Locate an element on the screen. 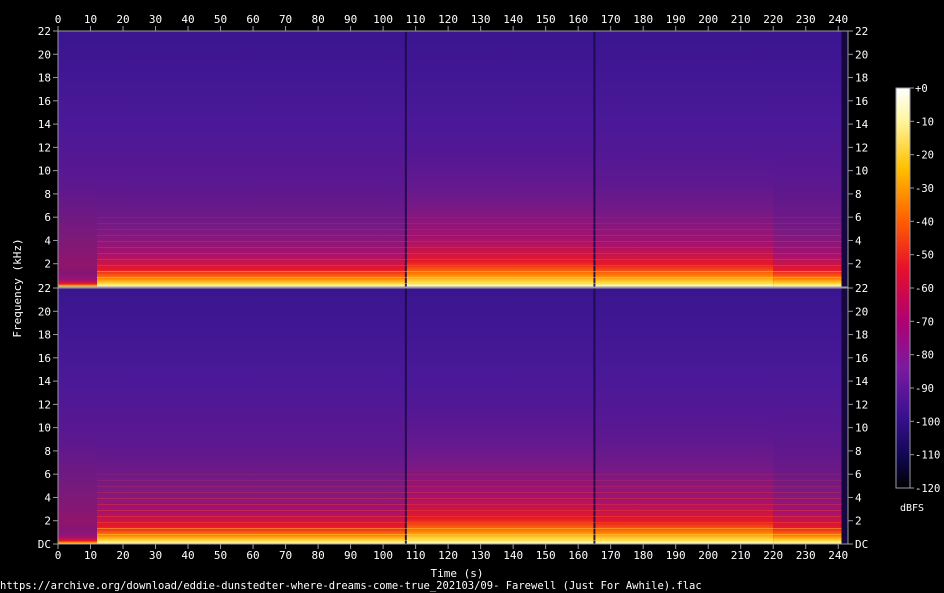 The width and height of the screenshot is (944, 593). x-tick-label: 140 is located at coordinates (513, 19).